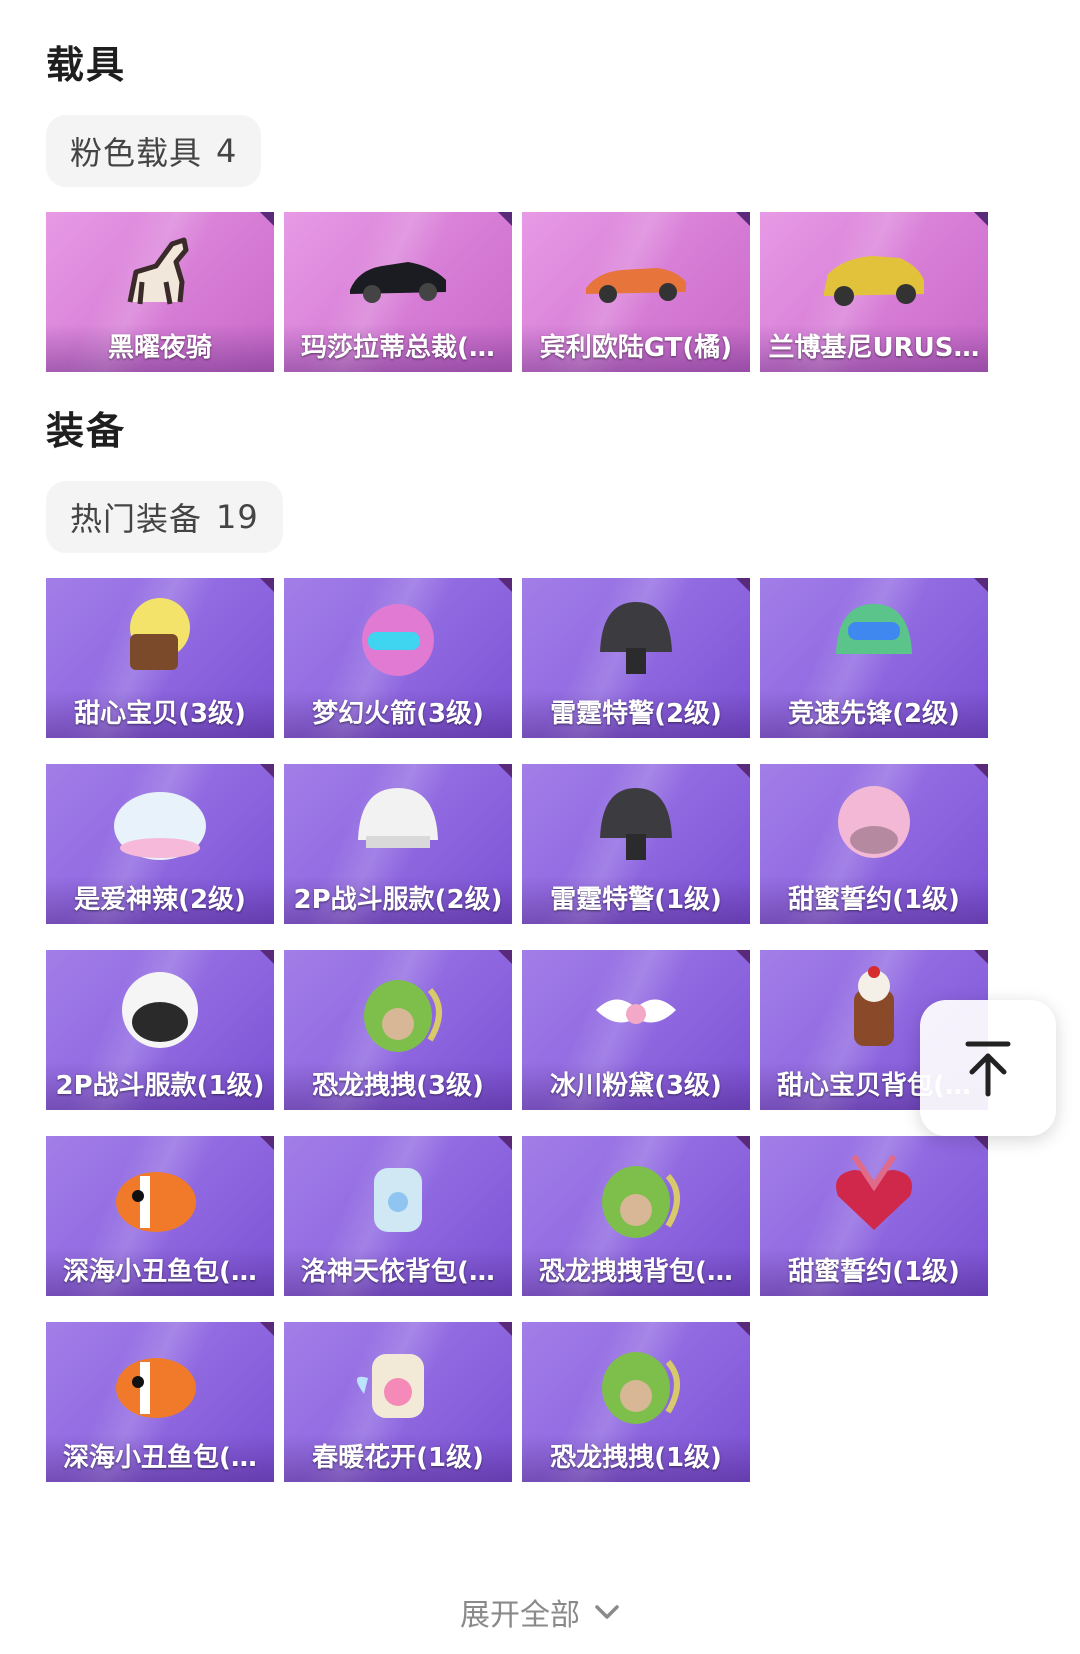  What do you see at coordinates (874, 1010) in the screenshot?
I see `cake-backpack-icon` at bounding box center [874, 1010].